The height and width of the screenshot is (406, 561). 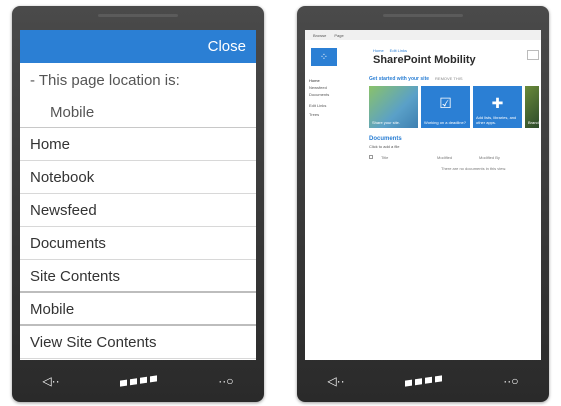 What do you see at coordinates (138, 210) in the screenshot?
I see `menu-item-newsfeed: Newsfeed` at bounding box center [138, 210].